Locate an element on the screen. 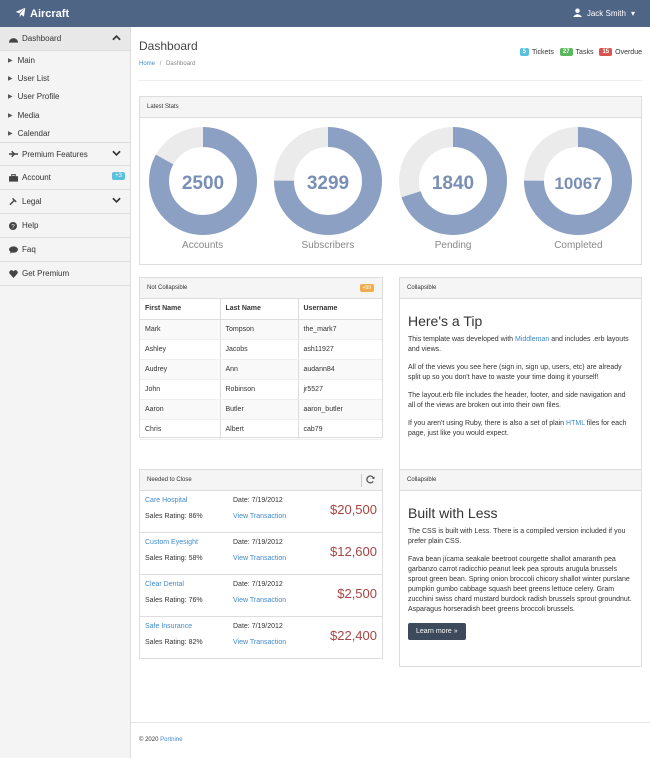 This screenshot has height=758, width=650. sidebar-item-label: User List is located at coordinates (33, 78).